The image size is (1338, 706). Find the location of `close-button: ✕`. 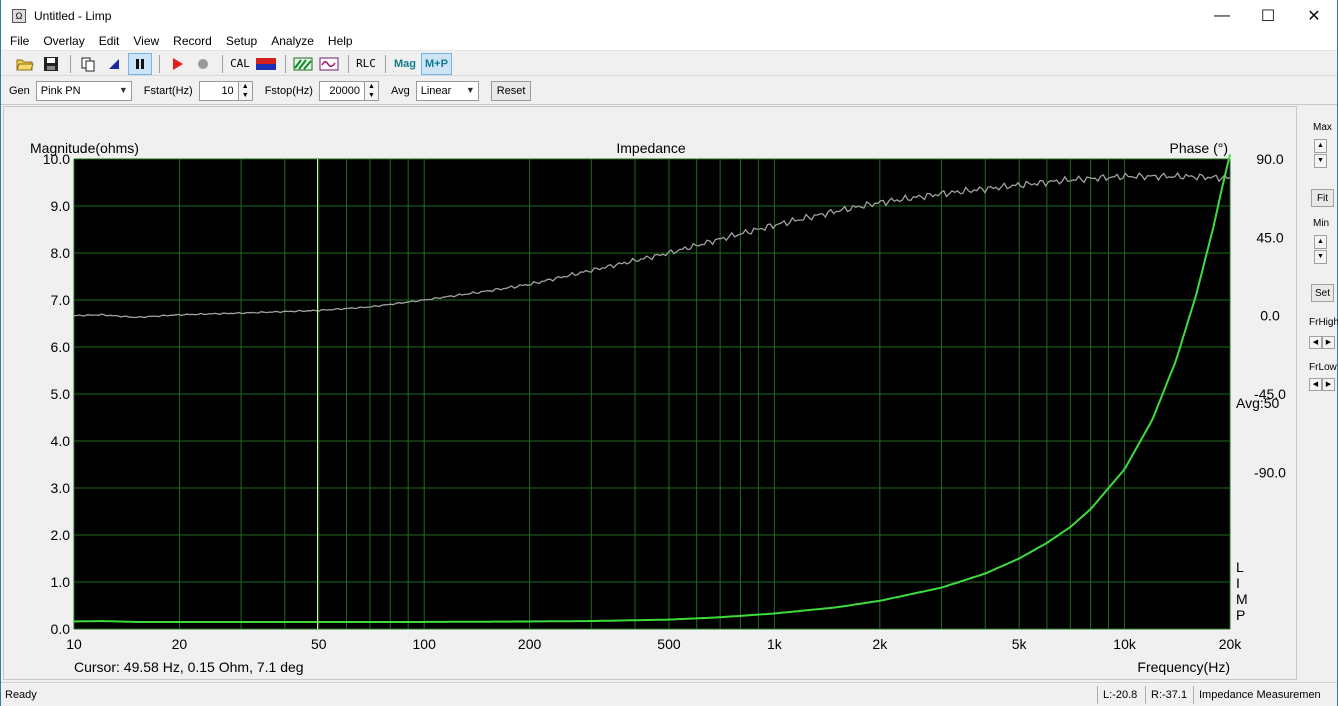

close-button: ✕ is located at coordinates (1314, 15).